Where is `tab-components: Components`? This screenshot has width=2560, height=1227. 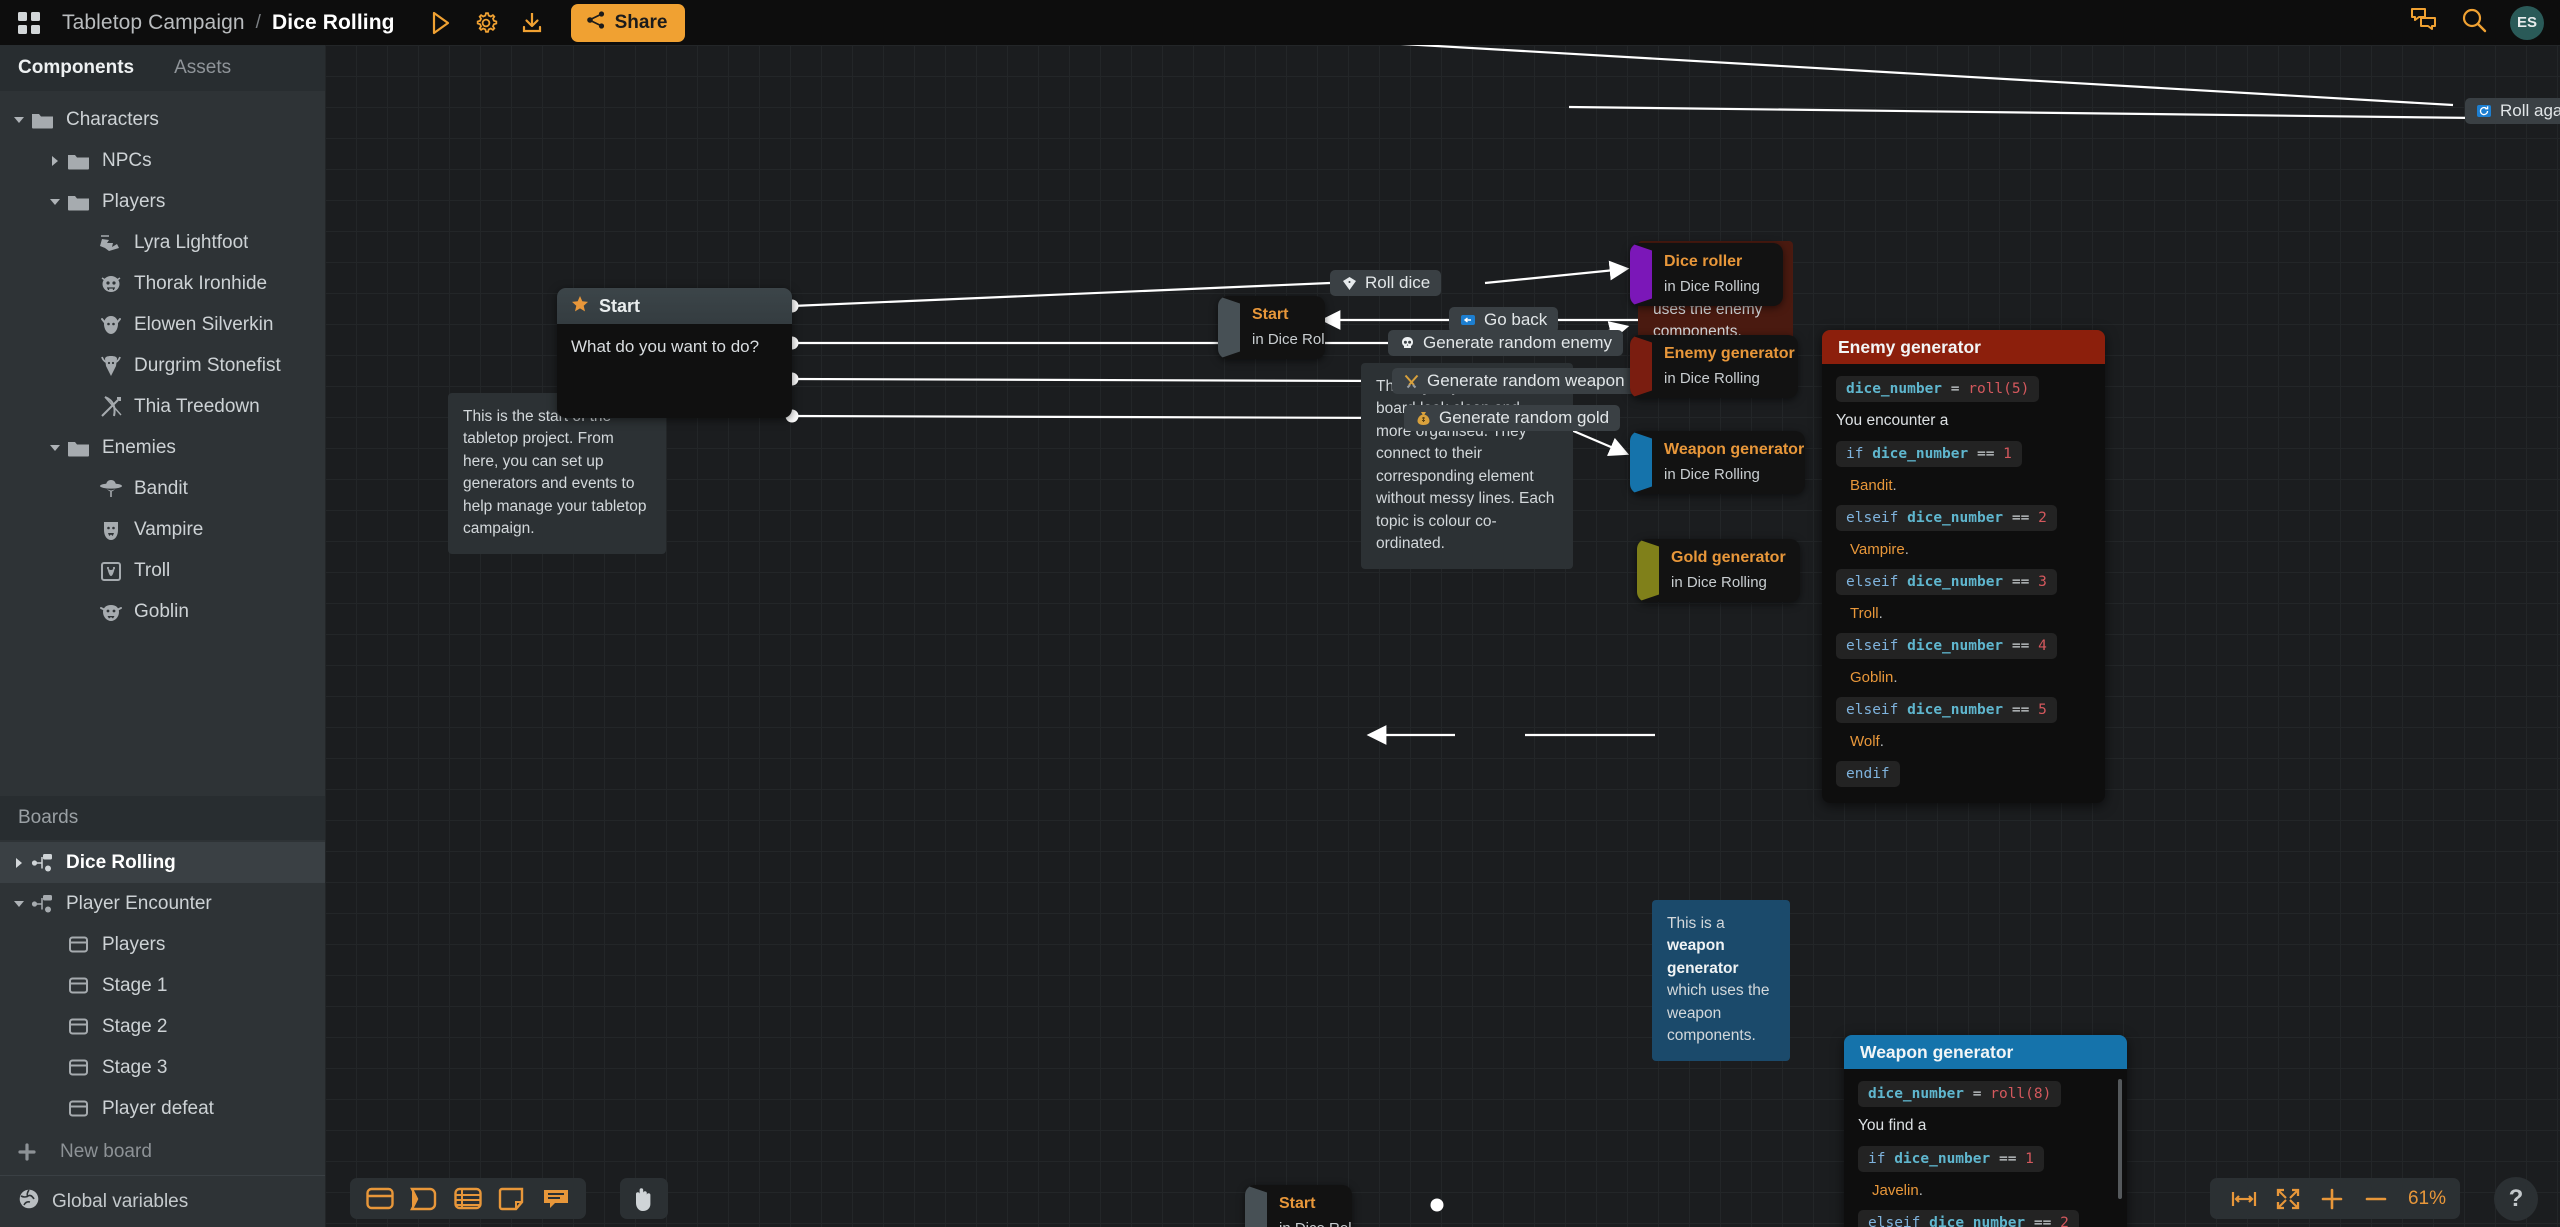
tab-components: Components is located at coordinates (76, 68).